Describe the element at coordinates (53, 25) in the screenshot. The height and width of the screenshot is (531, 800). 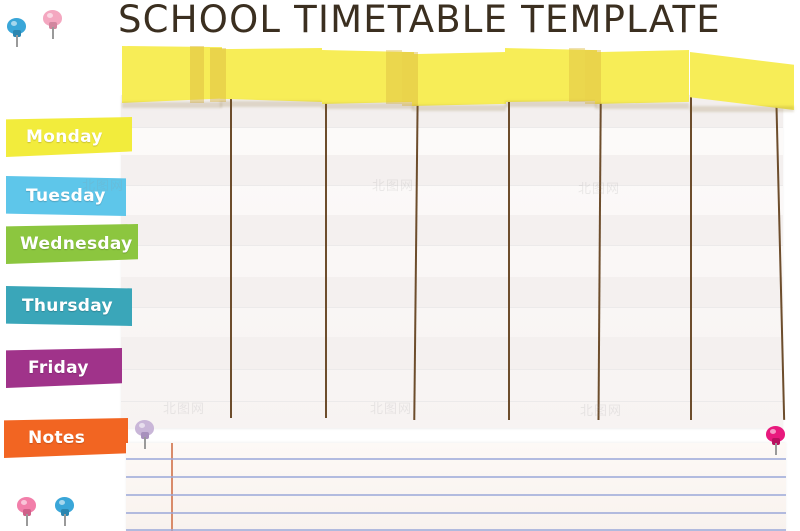
I see `pin-top-left-pink` at that location.